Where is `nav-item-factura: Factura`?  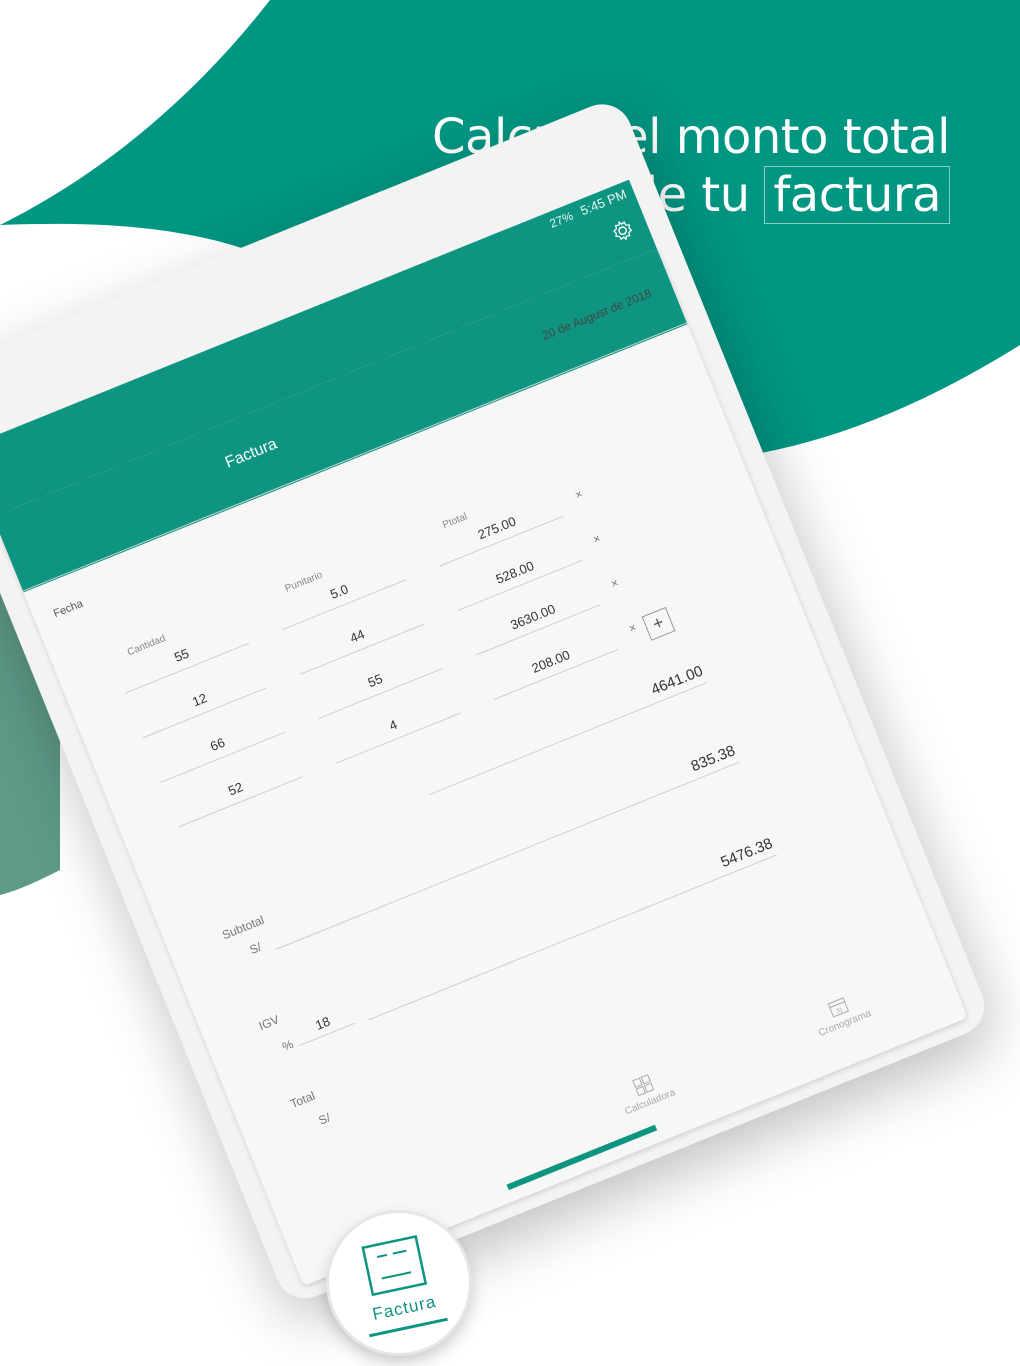 nav-item-factura: Factura is located at coordinates (399, 1283).